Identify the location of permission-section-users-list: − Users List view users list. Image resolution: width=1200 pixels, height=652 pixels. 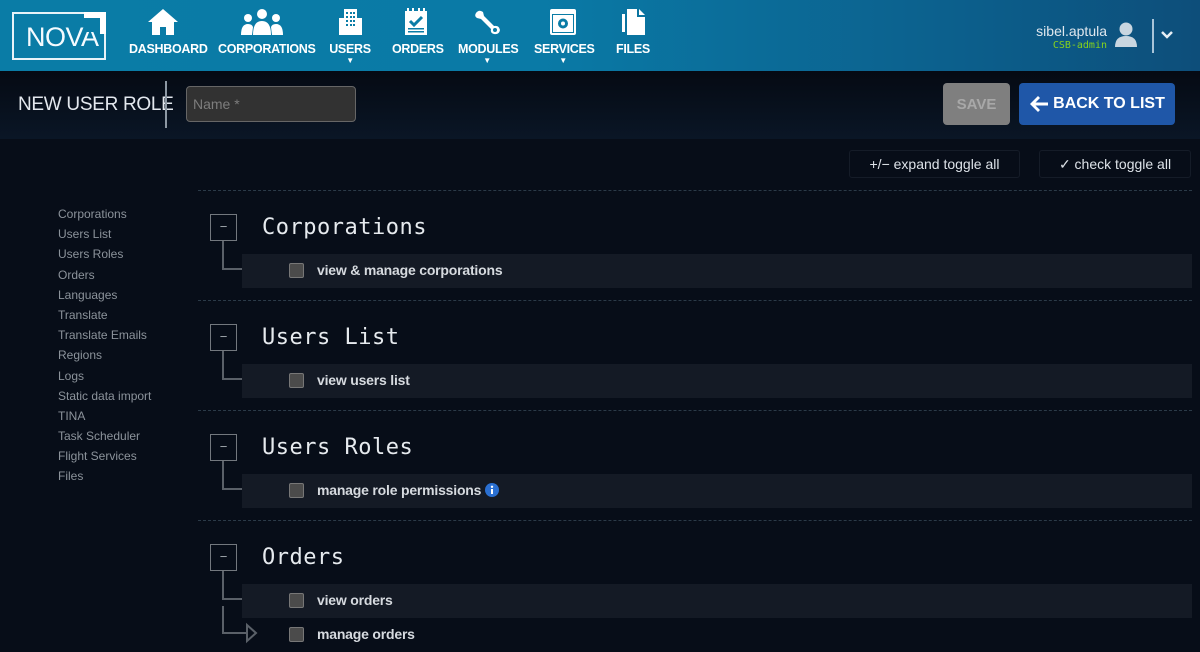
(695, 355).